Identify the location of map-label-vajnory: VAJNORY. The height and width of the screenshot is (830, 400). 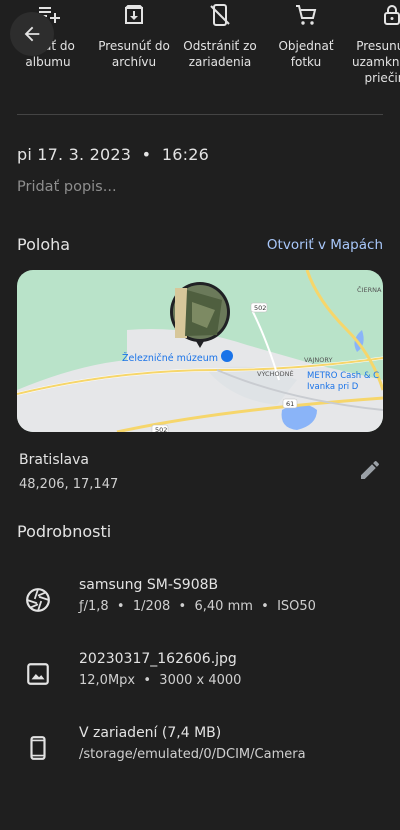
(318, 360).